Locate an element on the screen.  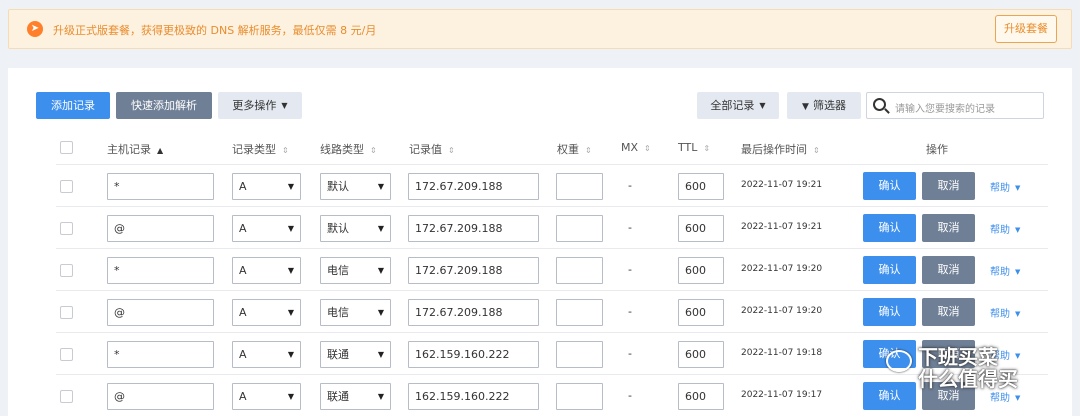
banner-text: 升级正式版套餐，获得更极致的 DNS 解析服务，最低仅需 8 元/月 is located at coordinates (215, 30).